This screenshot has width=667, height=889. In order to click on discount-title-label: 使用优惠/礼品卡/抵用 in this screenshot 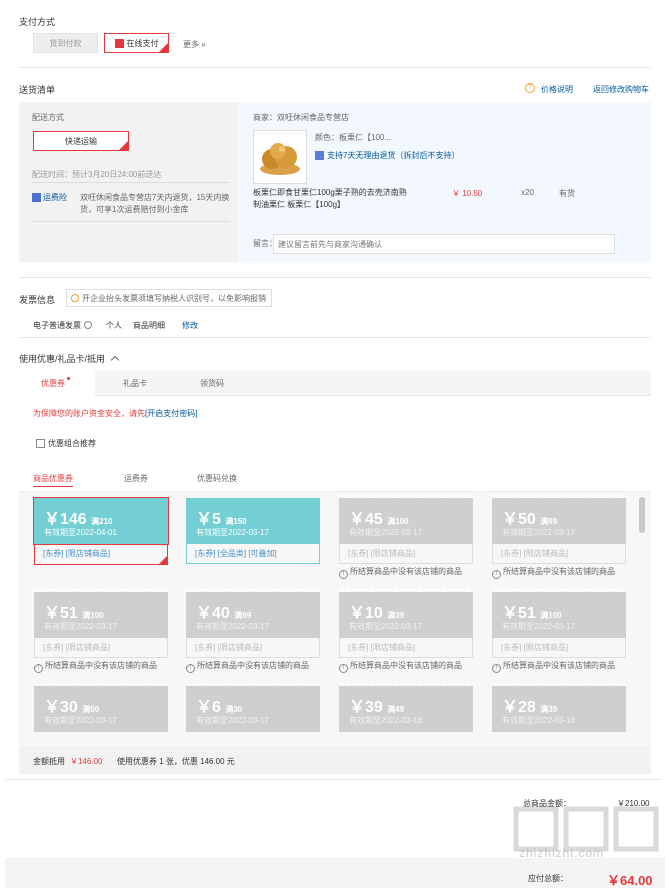, I will do `click(62, 359)`.